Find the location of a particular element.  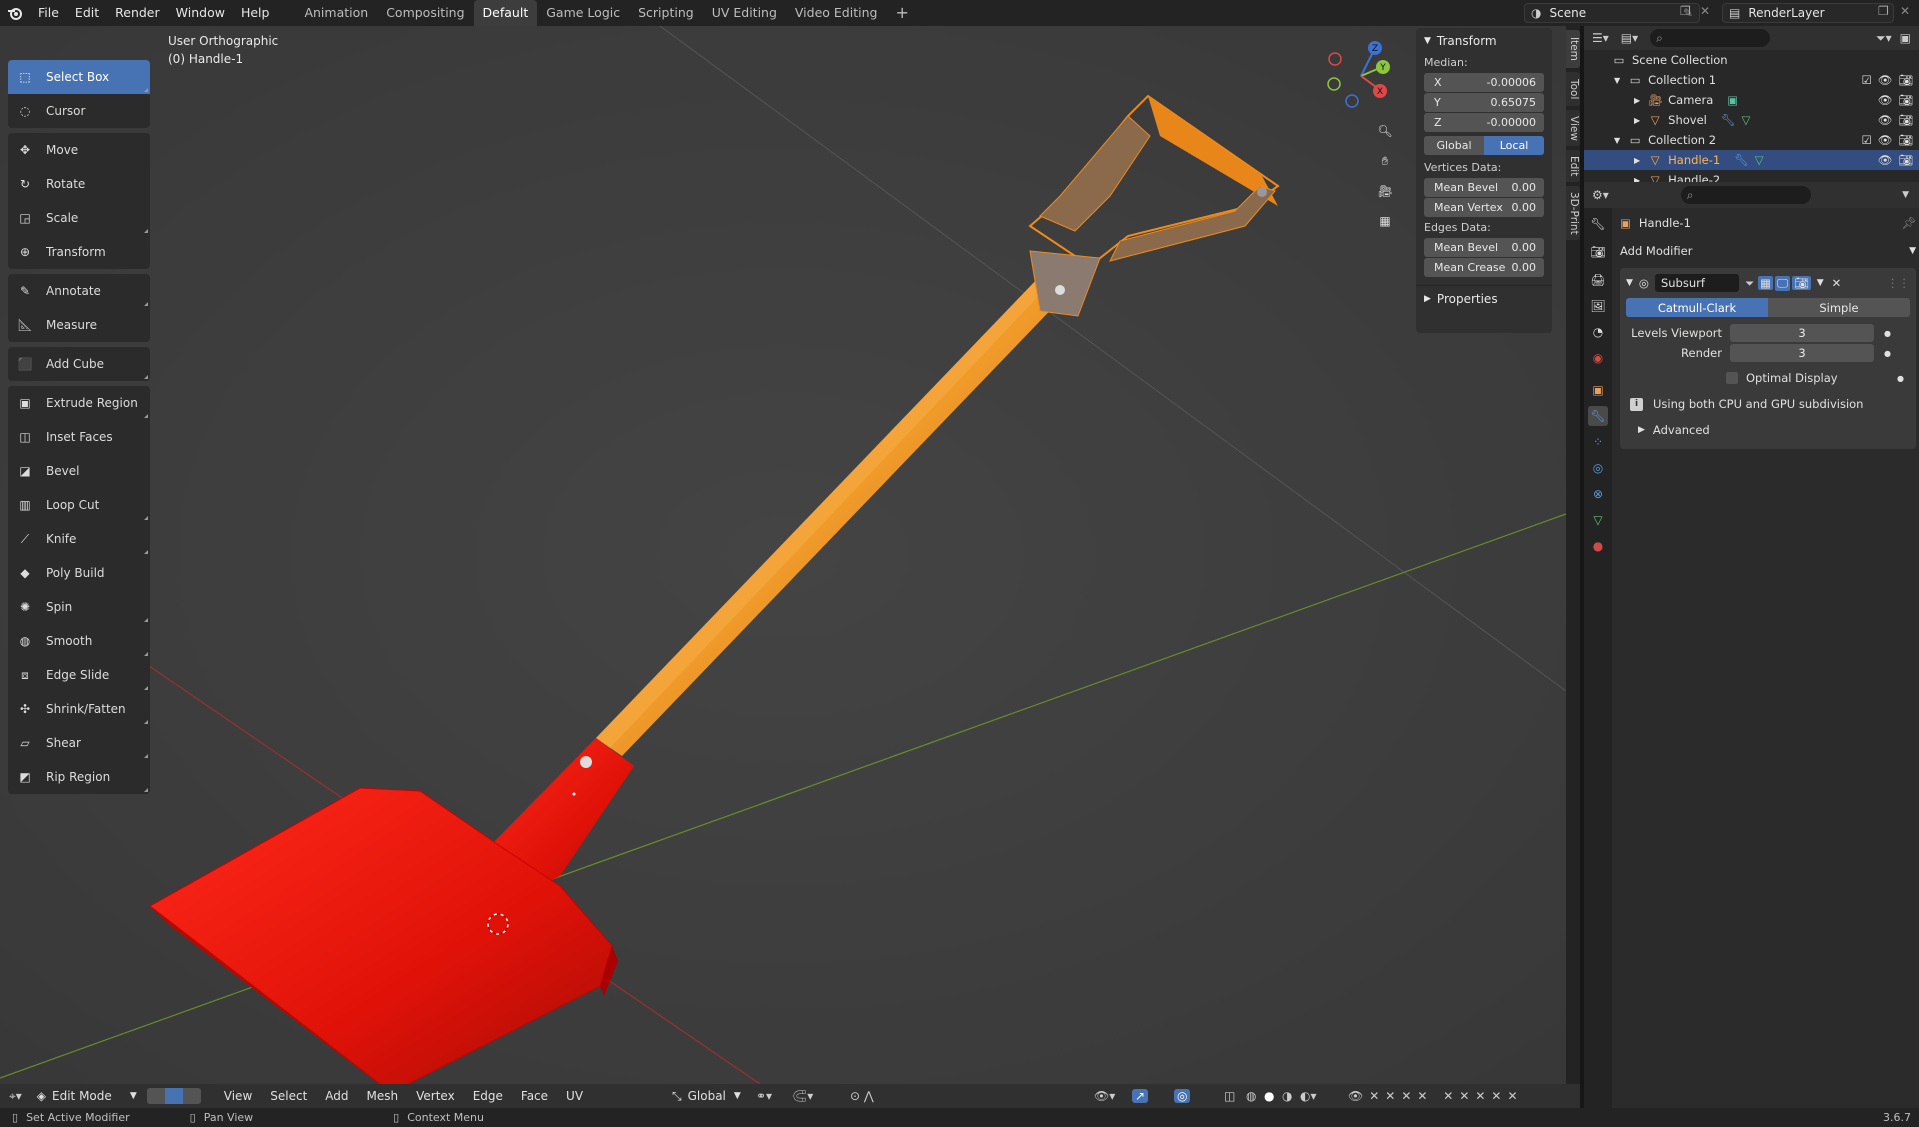

properties-search-input: ⌕ is located at coordinates (1745, 195).